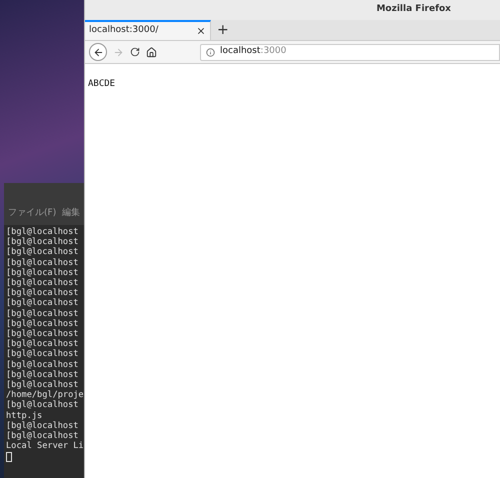 The height and width of the screenshot is (478, 500). What do you see at coordinates (71, 214) in the screenshot?
I see `menu-item: 編集` at bounding box center [71, 214].